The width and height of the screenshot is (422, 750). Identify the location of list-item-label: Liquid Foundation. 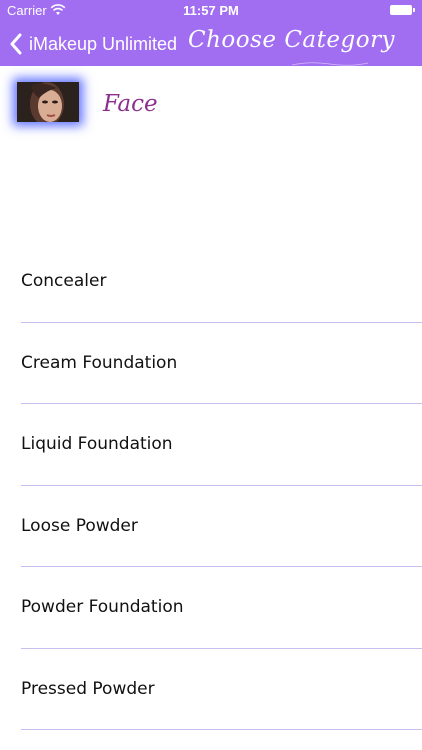
(97, 444).